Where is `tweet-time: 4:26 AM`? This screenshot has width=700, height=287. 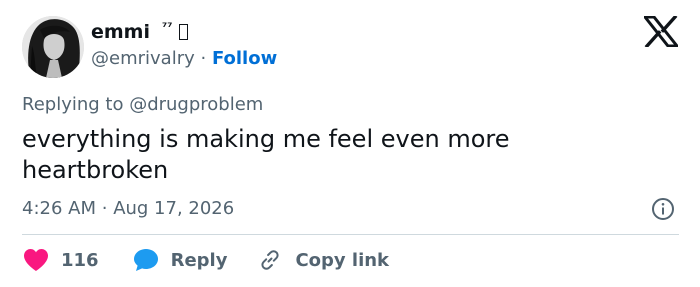 tweet-time: 4:26 AM is located at coordinates (59, 208).